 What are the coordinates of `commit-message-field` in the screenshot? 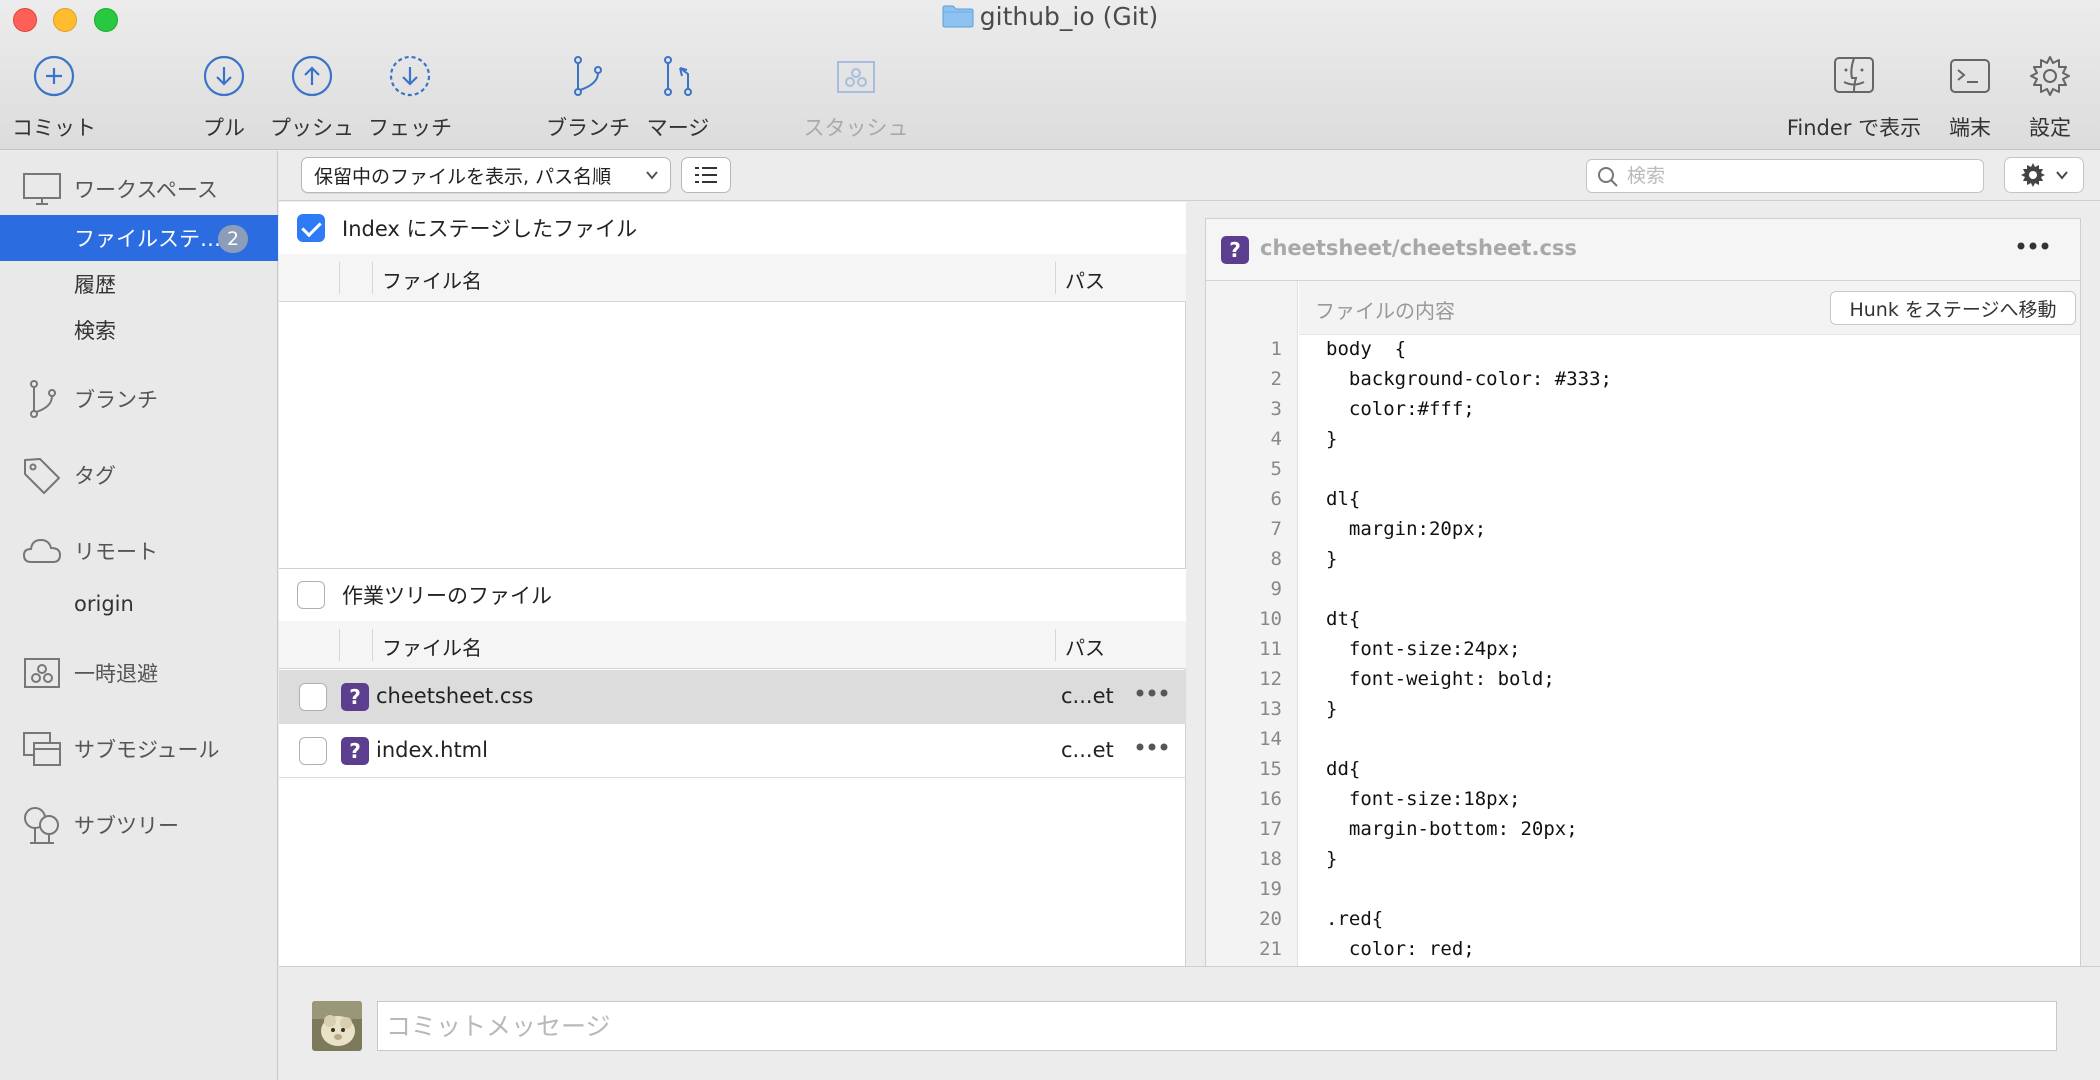 It's located at (1217, 1026).